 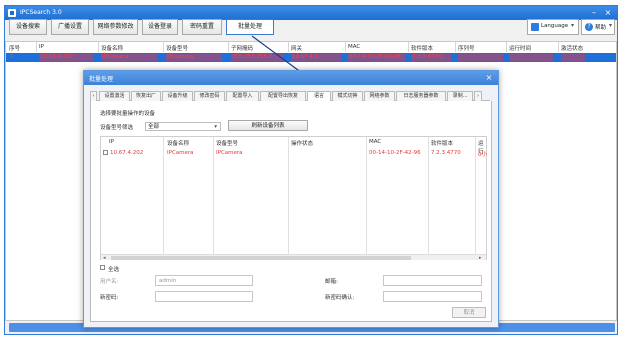 I want to click on confirm-password-label: 新密码确认:, so click(x=340, y=298).